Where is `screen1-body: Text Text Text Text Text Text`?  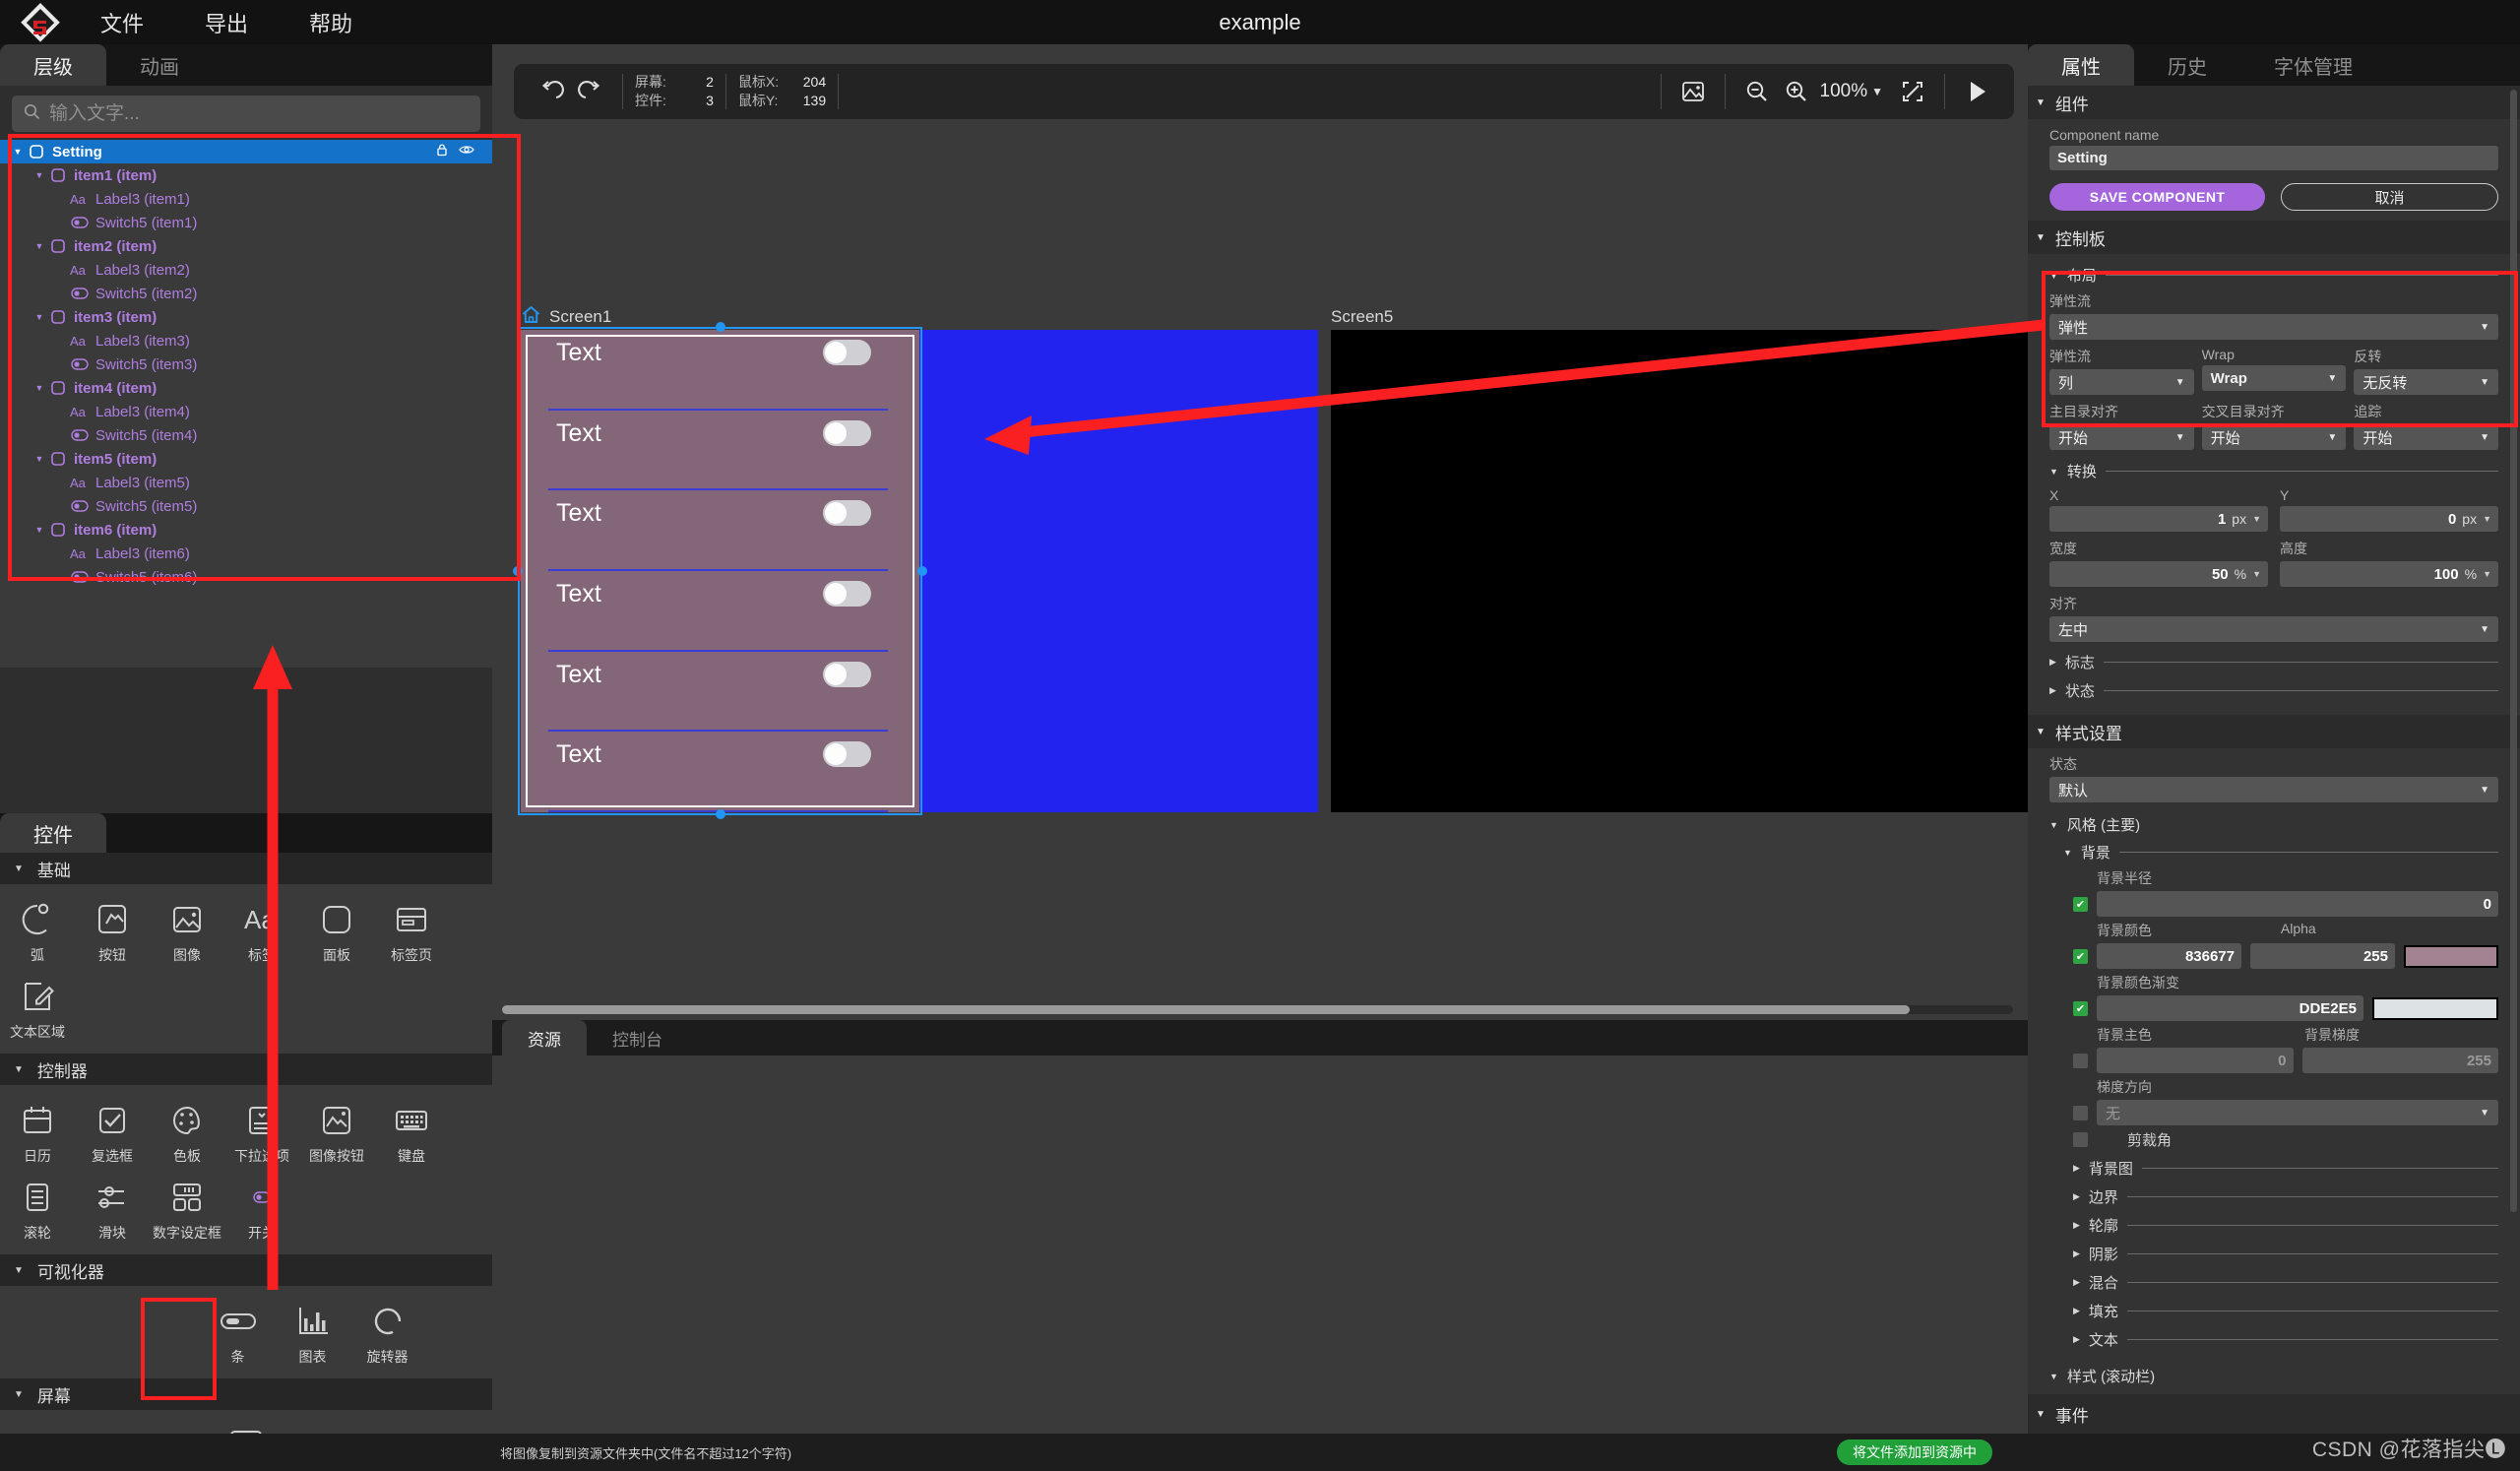
screen1-body: Text Text Text Text Text Text is located at coordinates (915, 570).